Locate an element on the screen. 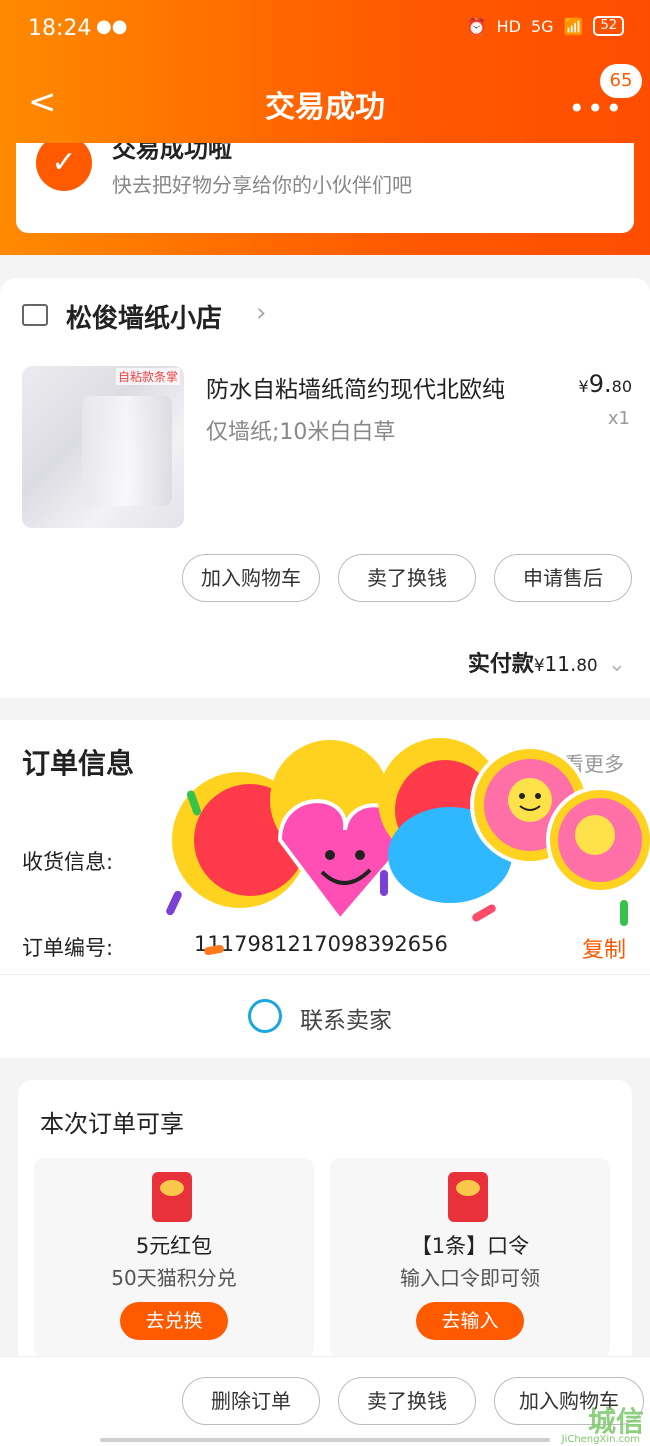  resell-button-bottom: 卖了换钱 is located at coordinates (407, 1401).